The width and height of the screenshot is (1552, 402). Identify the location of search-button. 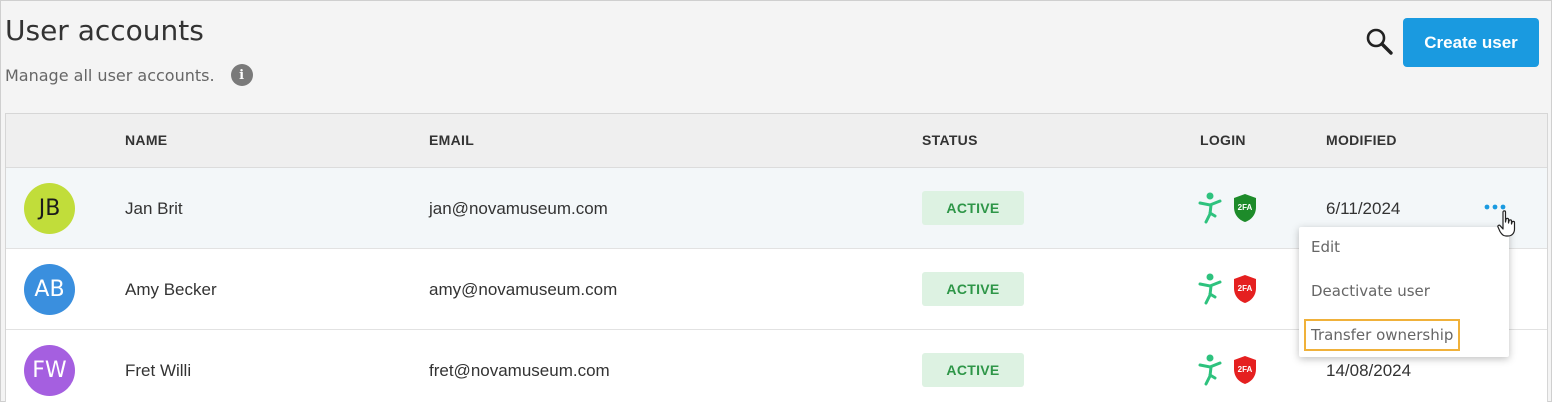
(1379, 41).